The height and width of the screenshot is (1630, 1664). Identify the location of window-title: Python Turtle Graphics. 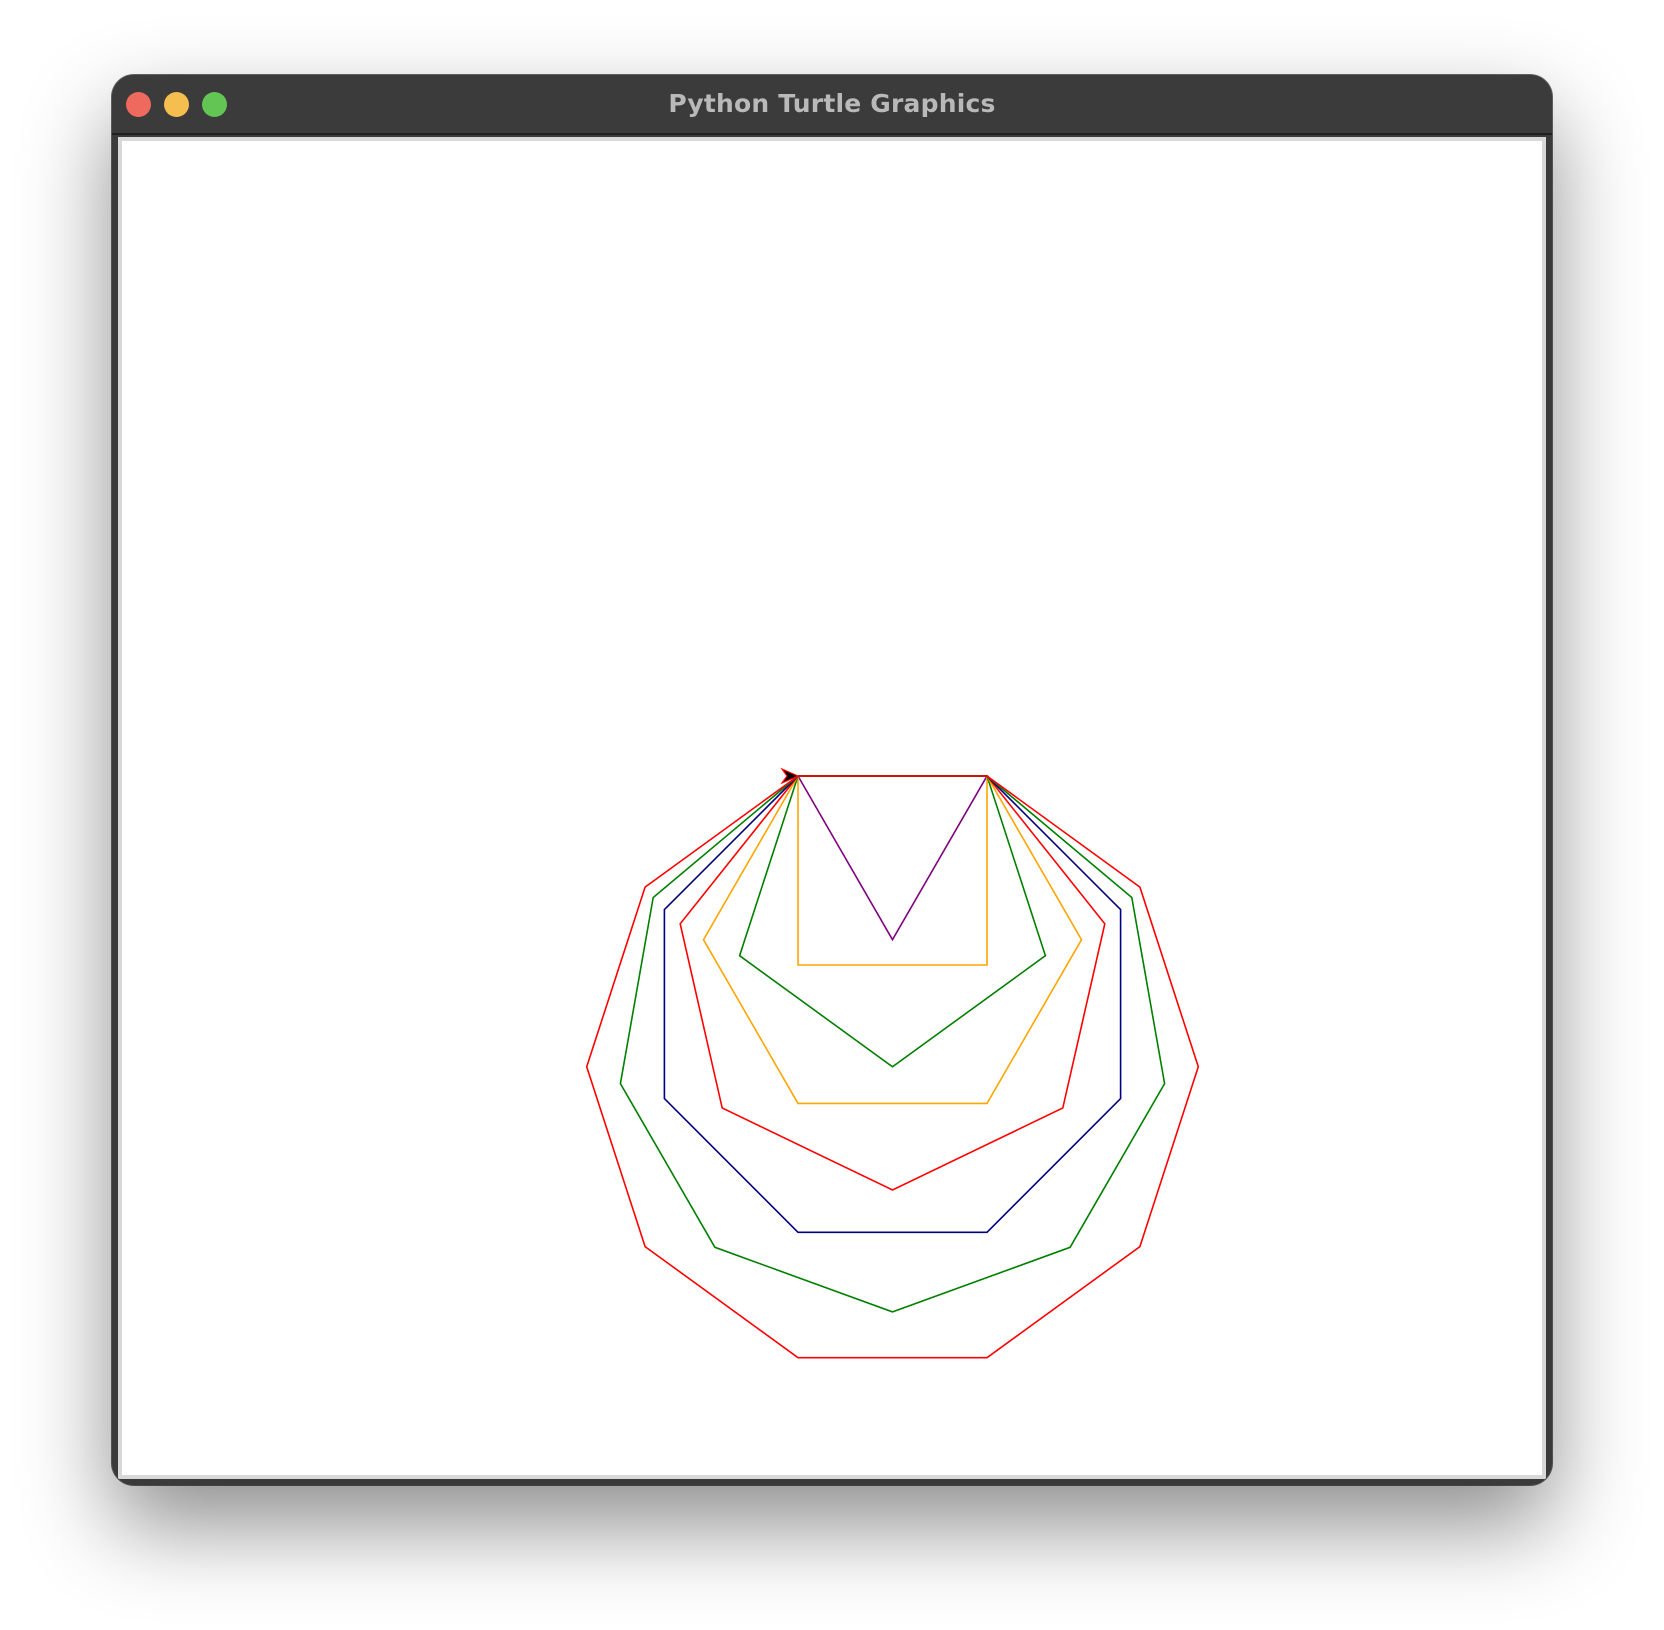
(832, 103).